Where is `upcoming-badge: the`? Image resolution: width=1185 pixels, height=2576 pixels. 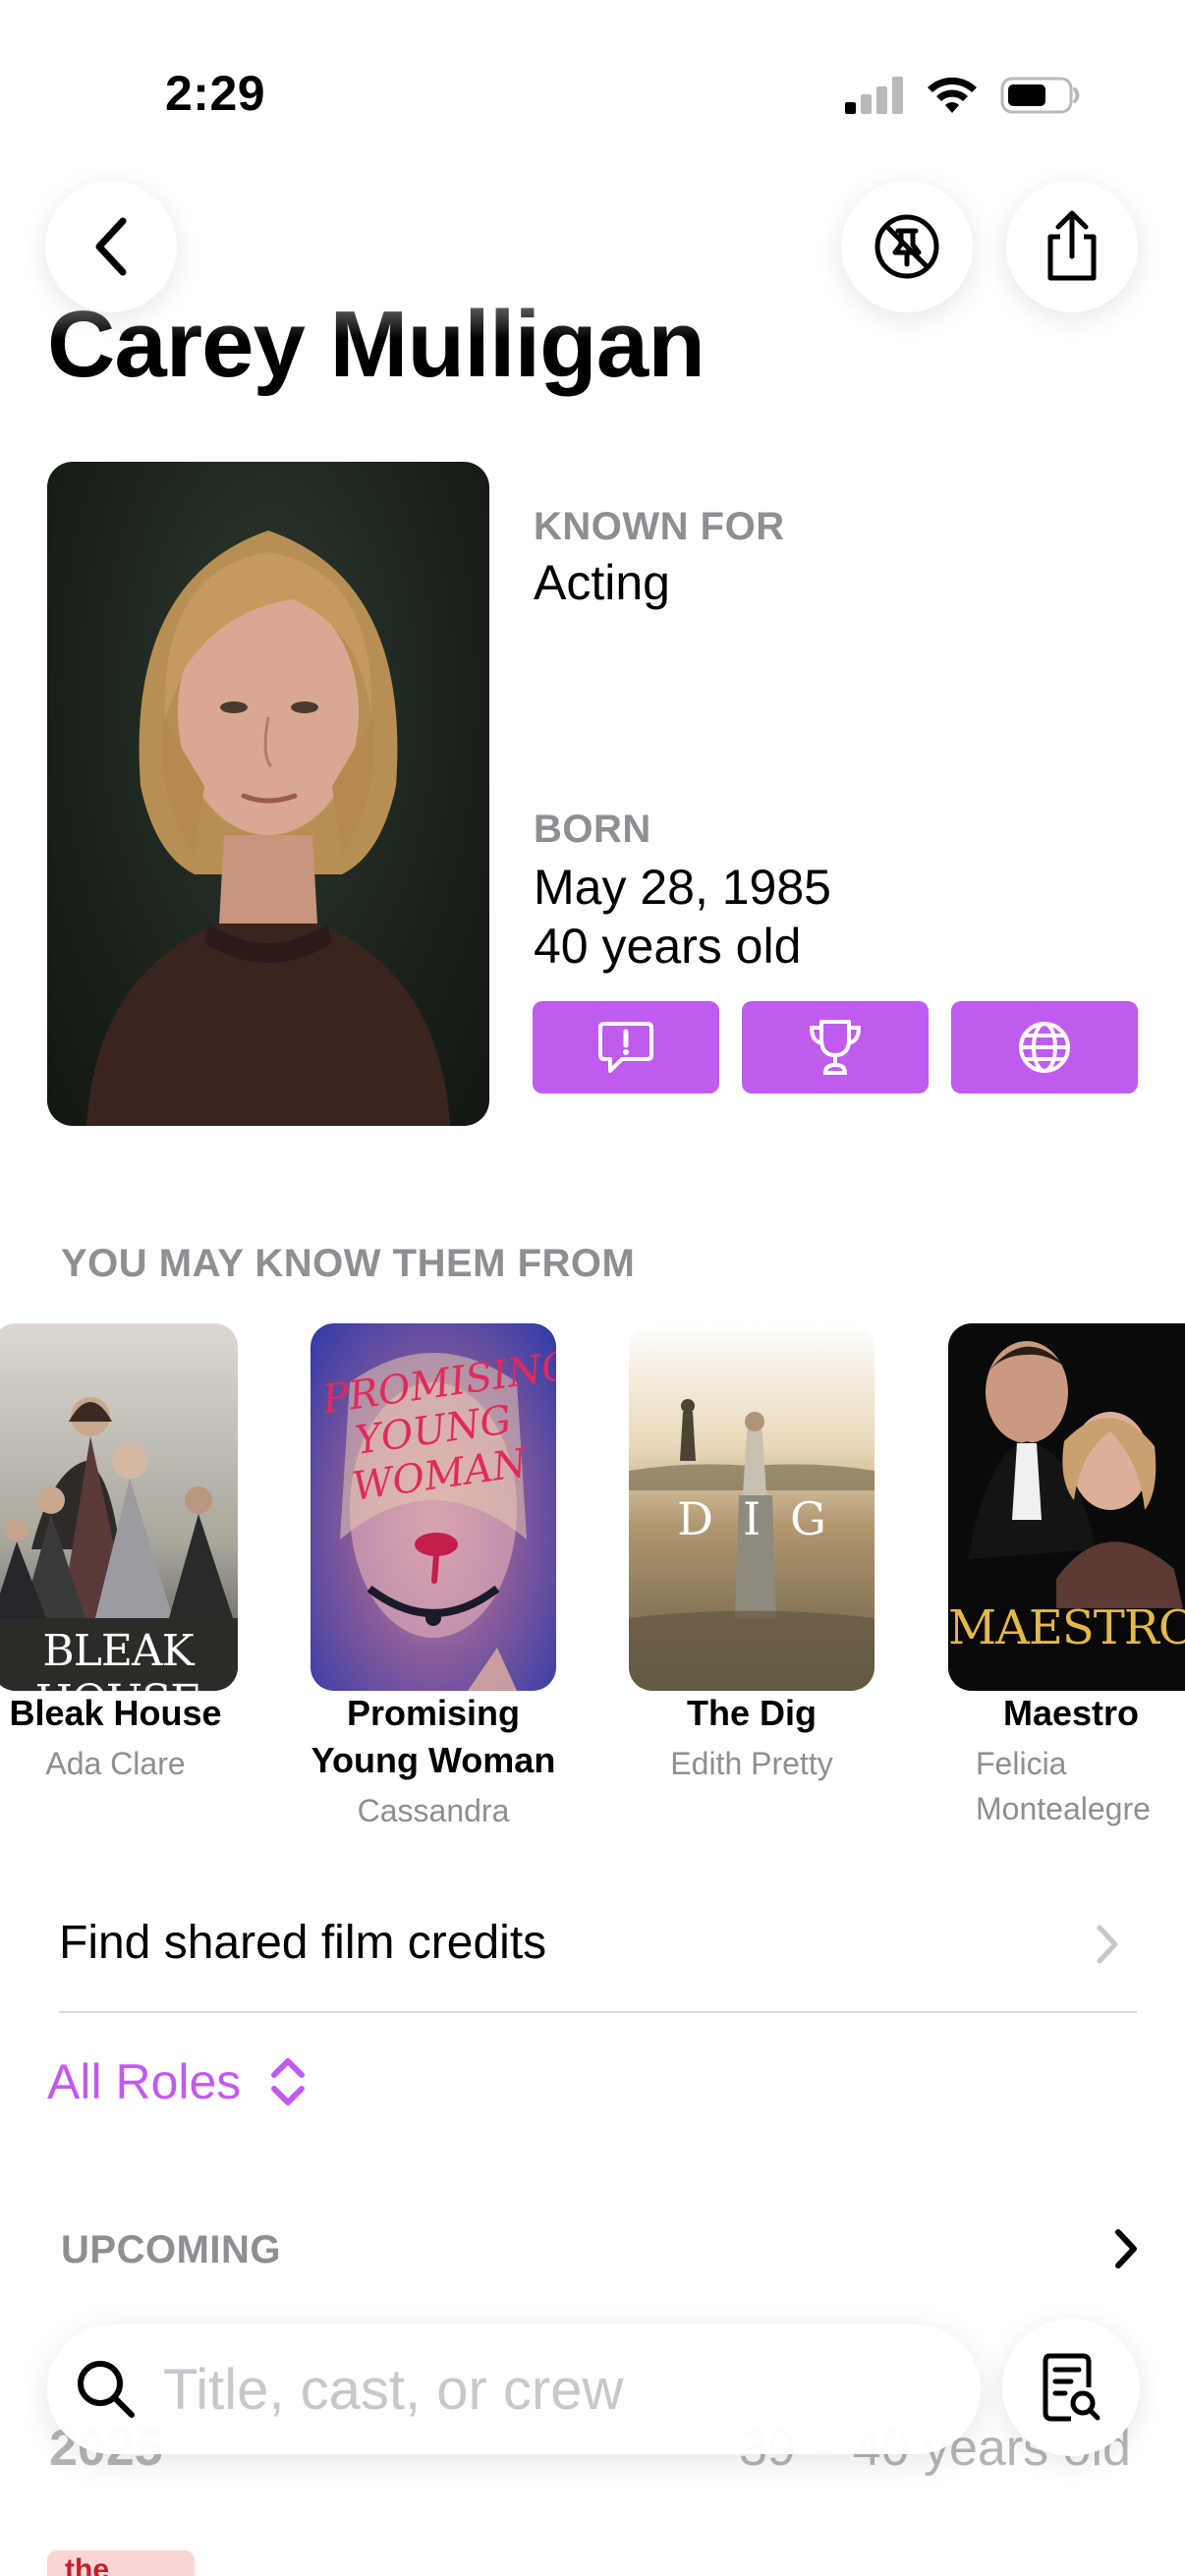
upcoming-badge: the is located at coordinates (121, 2563).